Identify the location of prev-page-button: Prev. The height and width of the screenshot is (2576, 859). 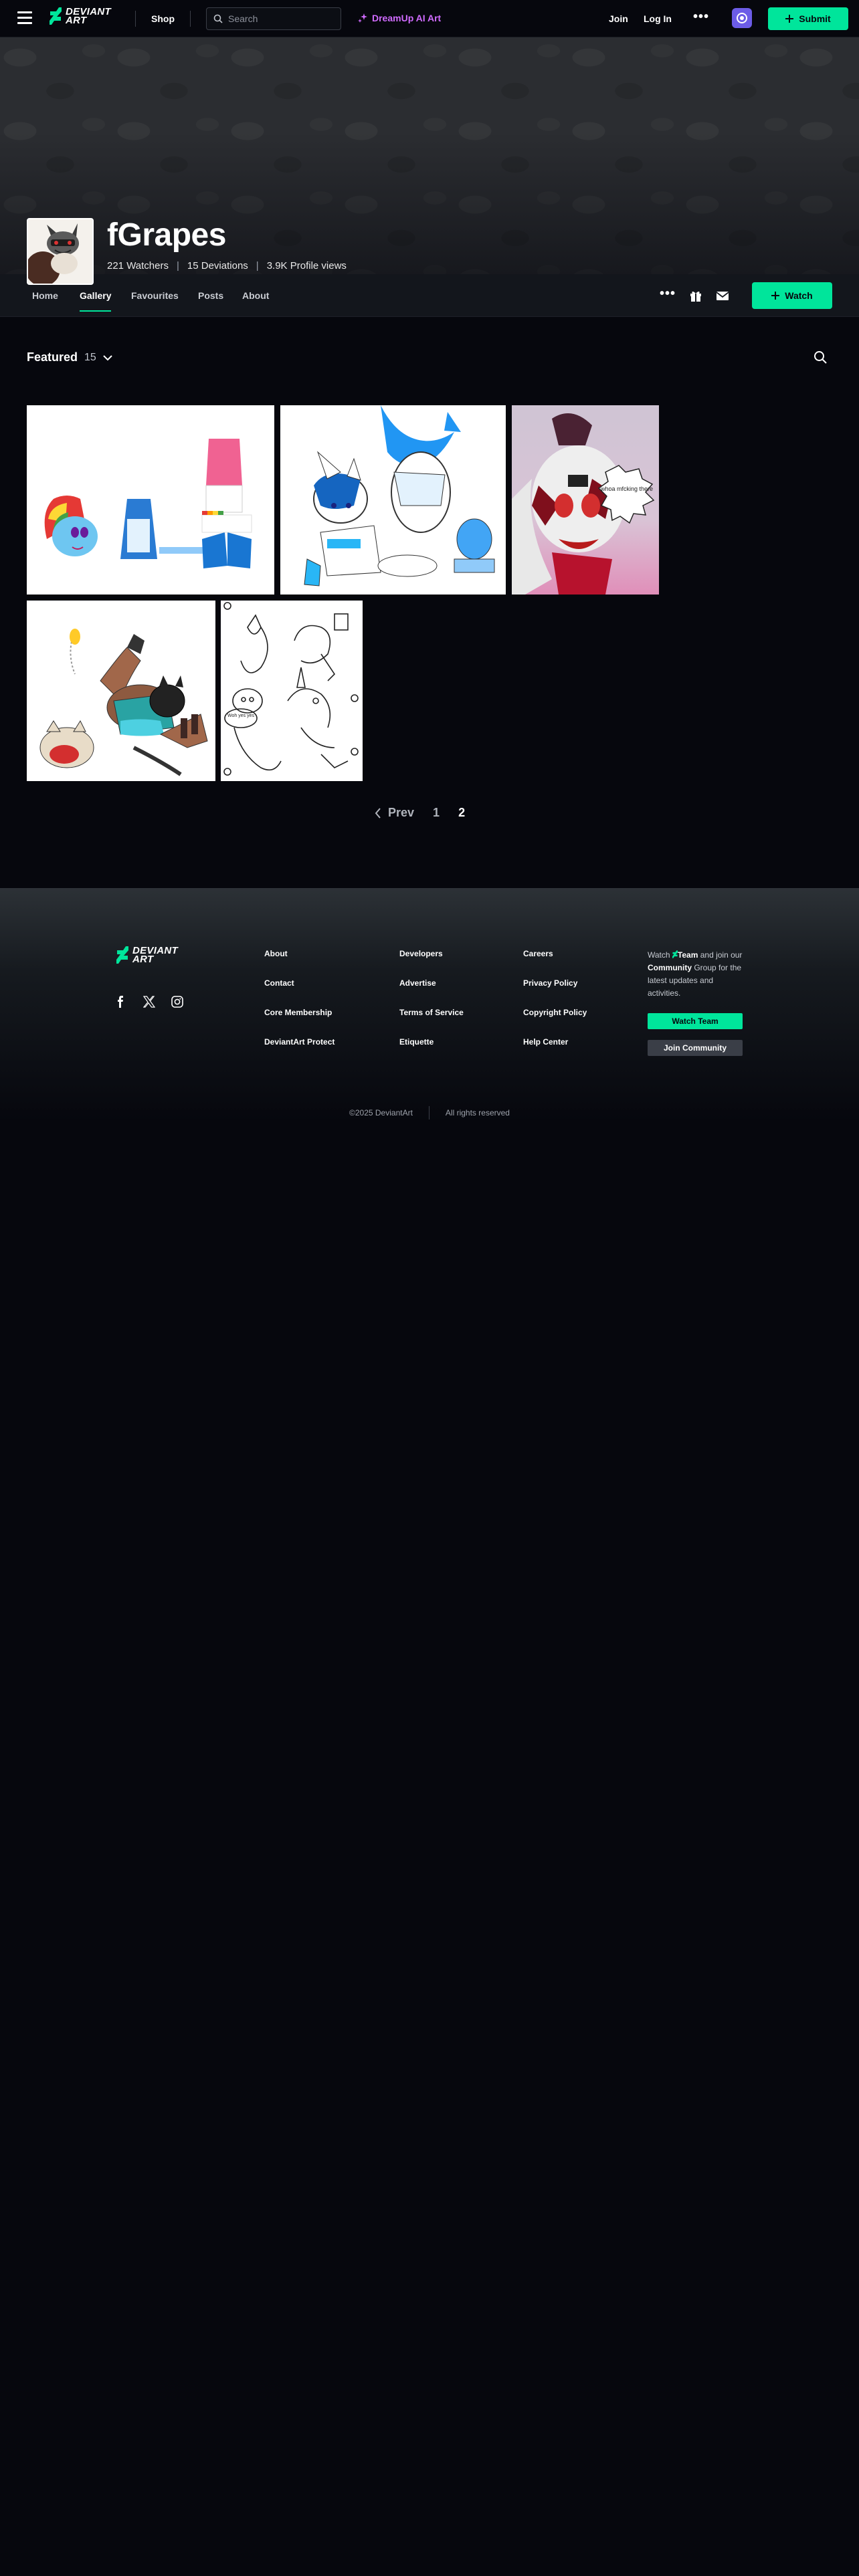
(394, 813).